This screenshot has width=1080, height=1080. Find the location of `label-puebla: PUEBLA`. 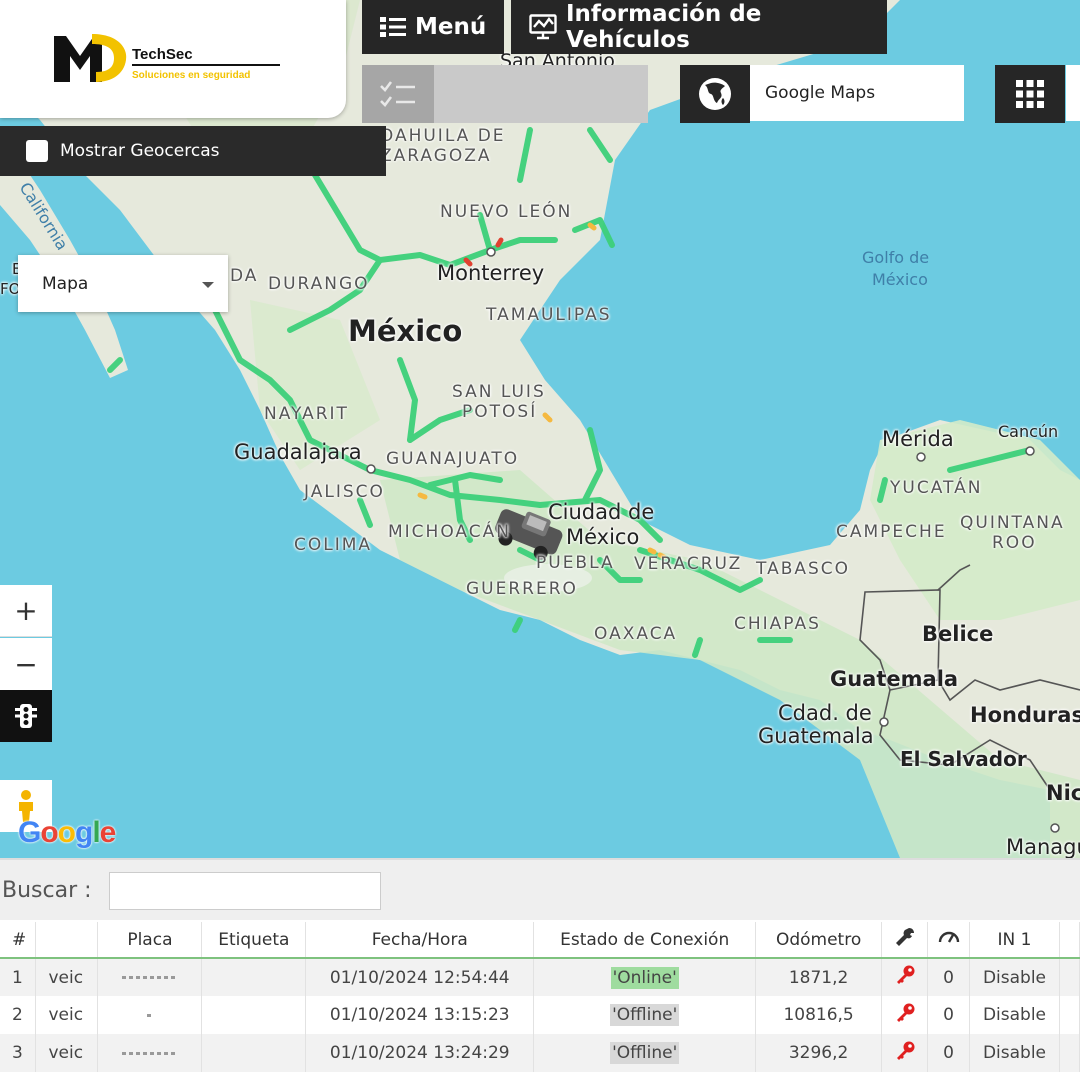

label-puebla: PUEBLA is located at coordinates (575, 563).